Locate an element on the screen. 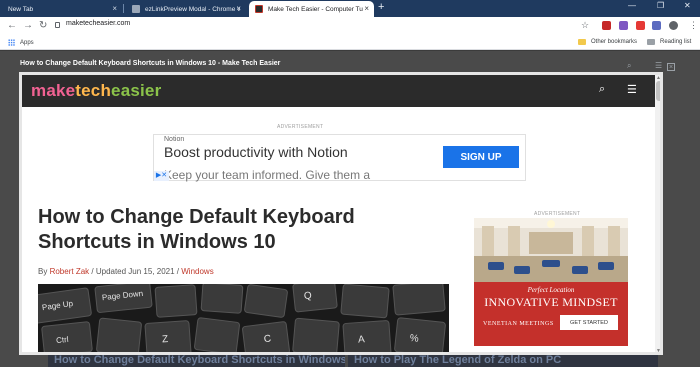  scrollbar-thumb is located at coordinates (658, 91).